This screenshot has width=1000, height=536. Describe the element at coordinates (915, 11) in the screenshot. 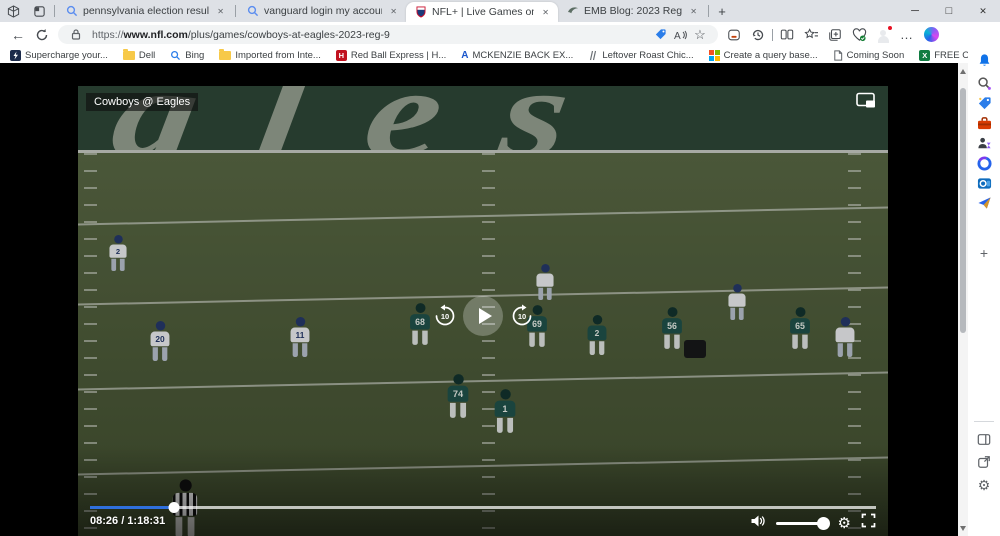

I see `minimize-button: ─` at that location.